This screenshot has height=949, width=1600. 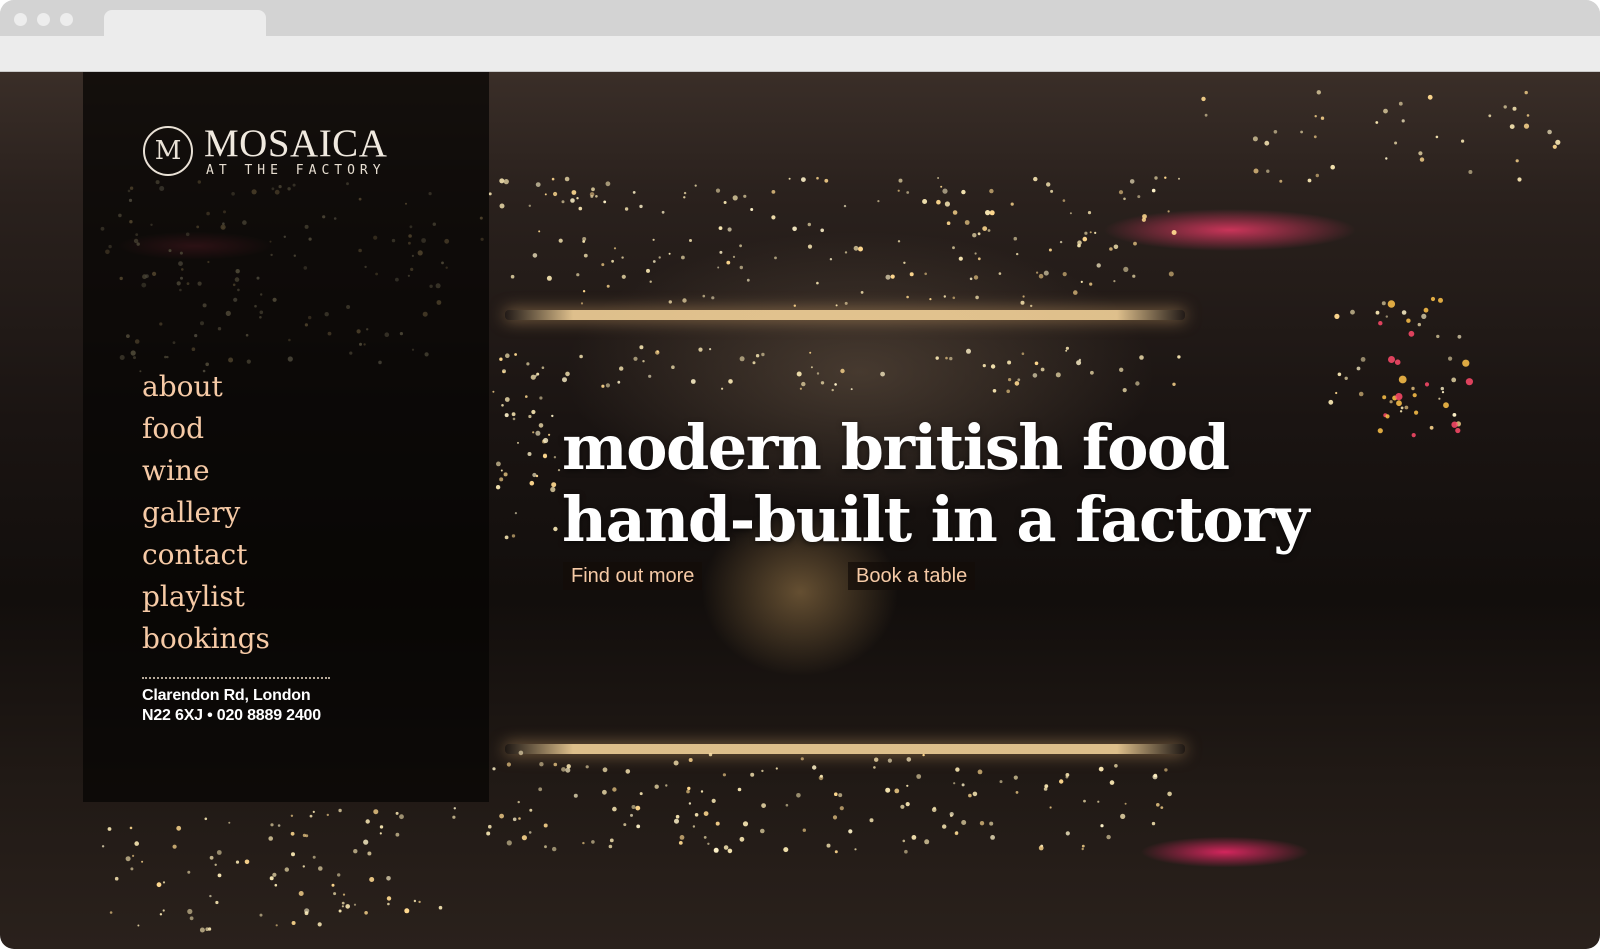 What do you see at coordinates (206, 429) in the screenshot?
I see `nav-item-food: food` at bounding box center [206, 429].